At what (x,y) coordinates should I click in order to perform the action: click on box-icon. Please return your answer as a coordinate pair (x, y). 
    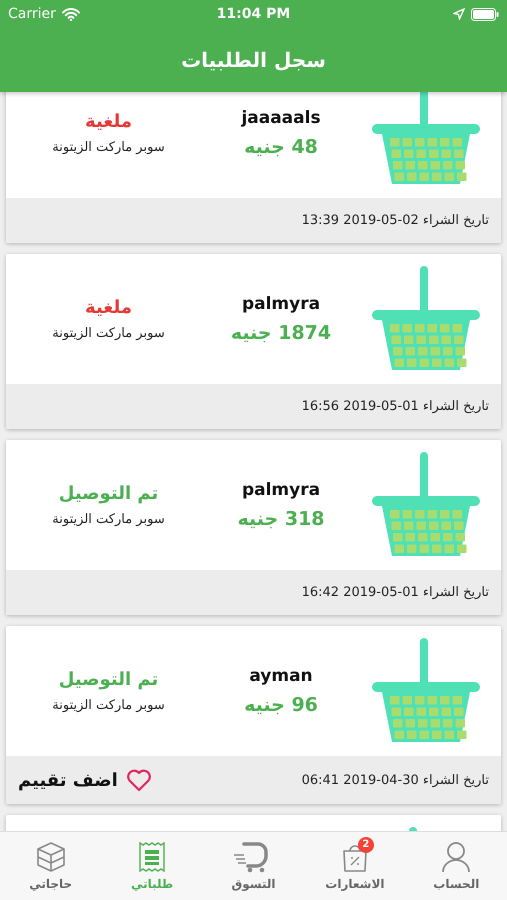
    Looking at the image, I should click on (50, 857).